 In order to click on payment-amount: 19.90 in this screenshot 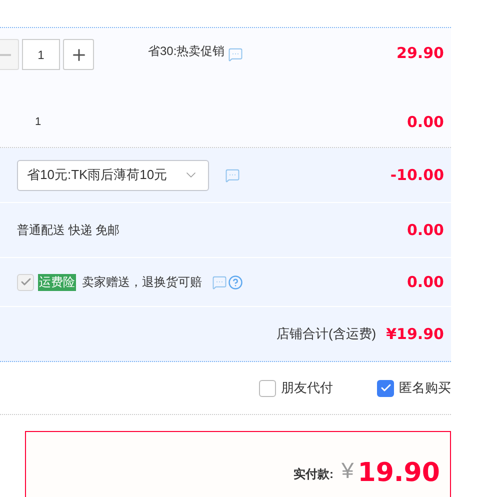, I will do `click(399, 473)`.